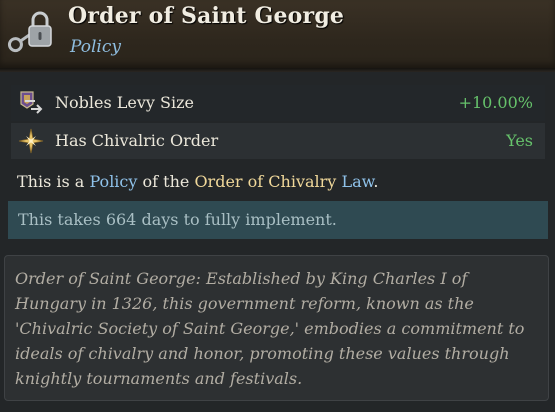 The image size is (555, 412). I want to click on modifier-value: Yes, so click(519, 140).